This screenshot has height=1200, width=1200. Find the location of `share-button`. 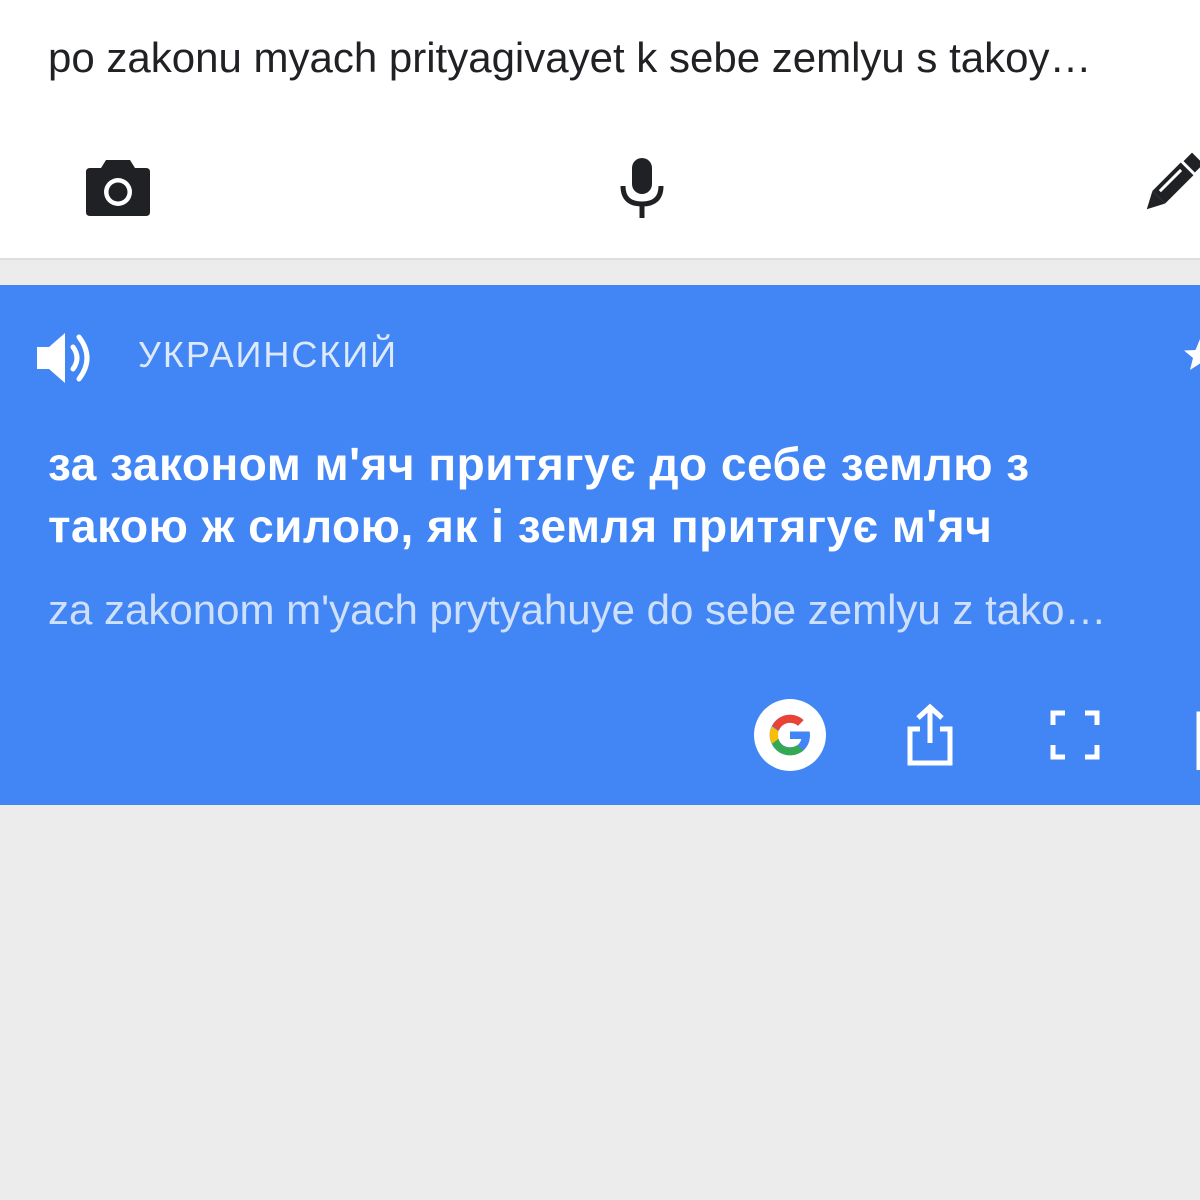

share-button is located at coordinates (930, 735).